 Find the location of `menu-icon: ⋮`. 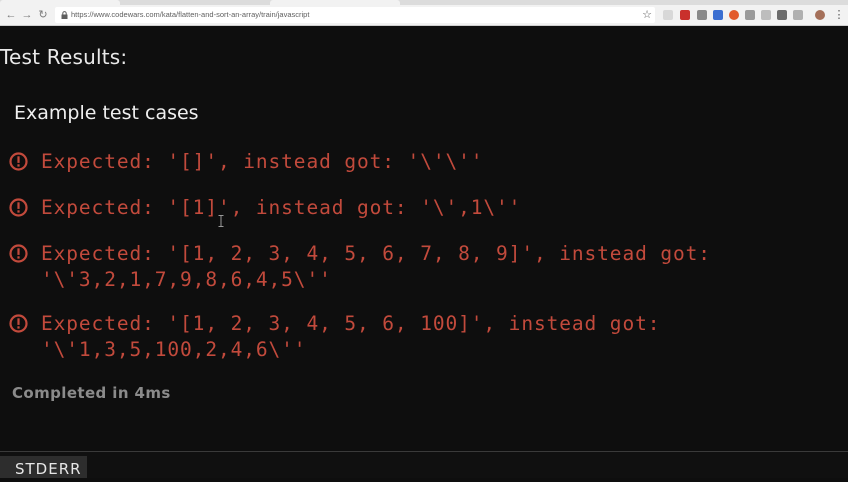

menu-icon: ⋮ is located at coordinates (839, 15).